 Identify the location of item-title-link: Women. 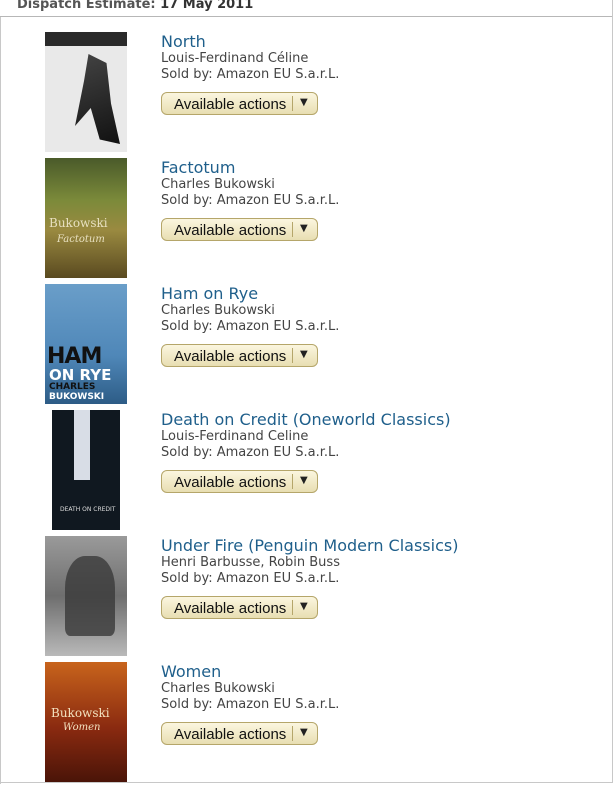
(250, 671).